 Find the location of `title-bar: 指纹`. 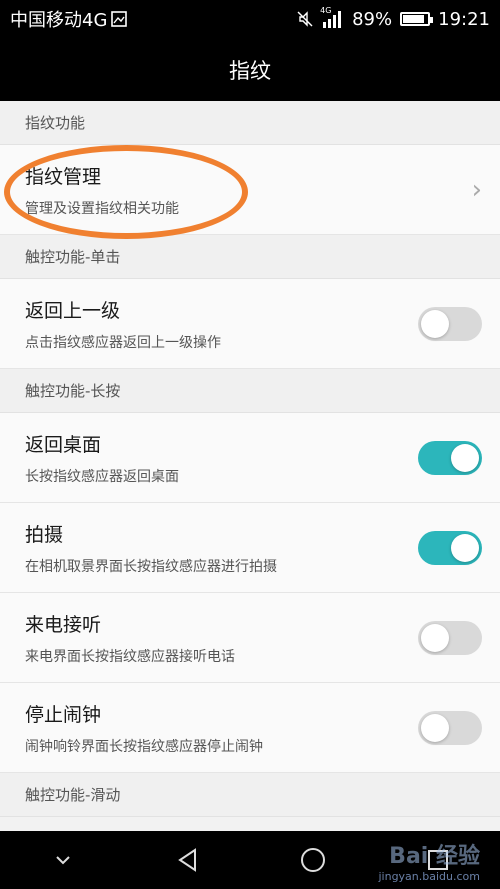

title-bar: 指纹 is located at coordinates (250, 69).